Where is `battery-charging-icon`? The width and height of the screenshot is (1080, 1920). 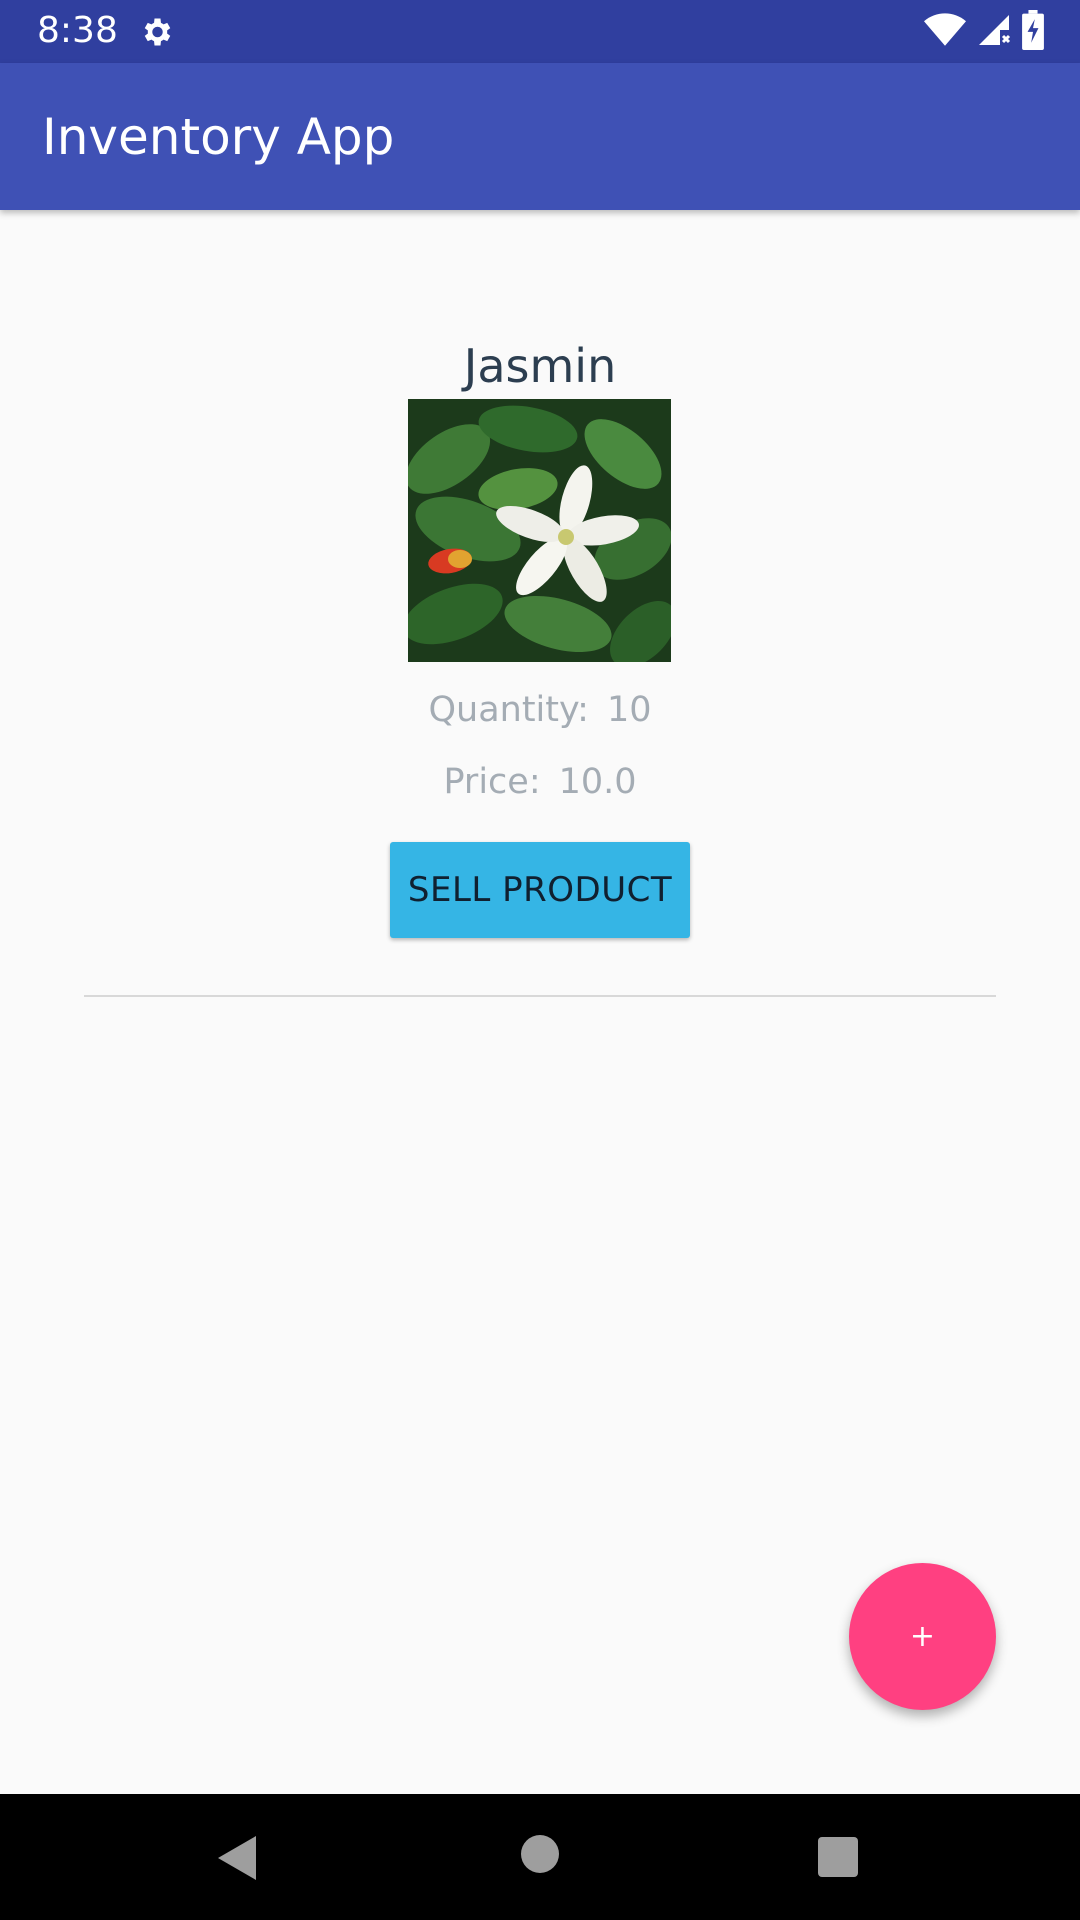 battery-charging-icon is located at coordinates (1033, 32).